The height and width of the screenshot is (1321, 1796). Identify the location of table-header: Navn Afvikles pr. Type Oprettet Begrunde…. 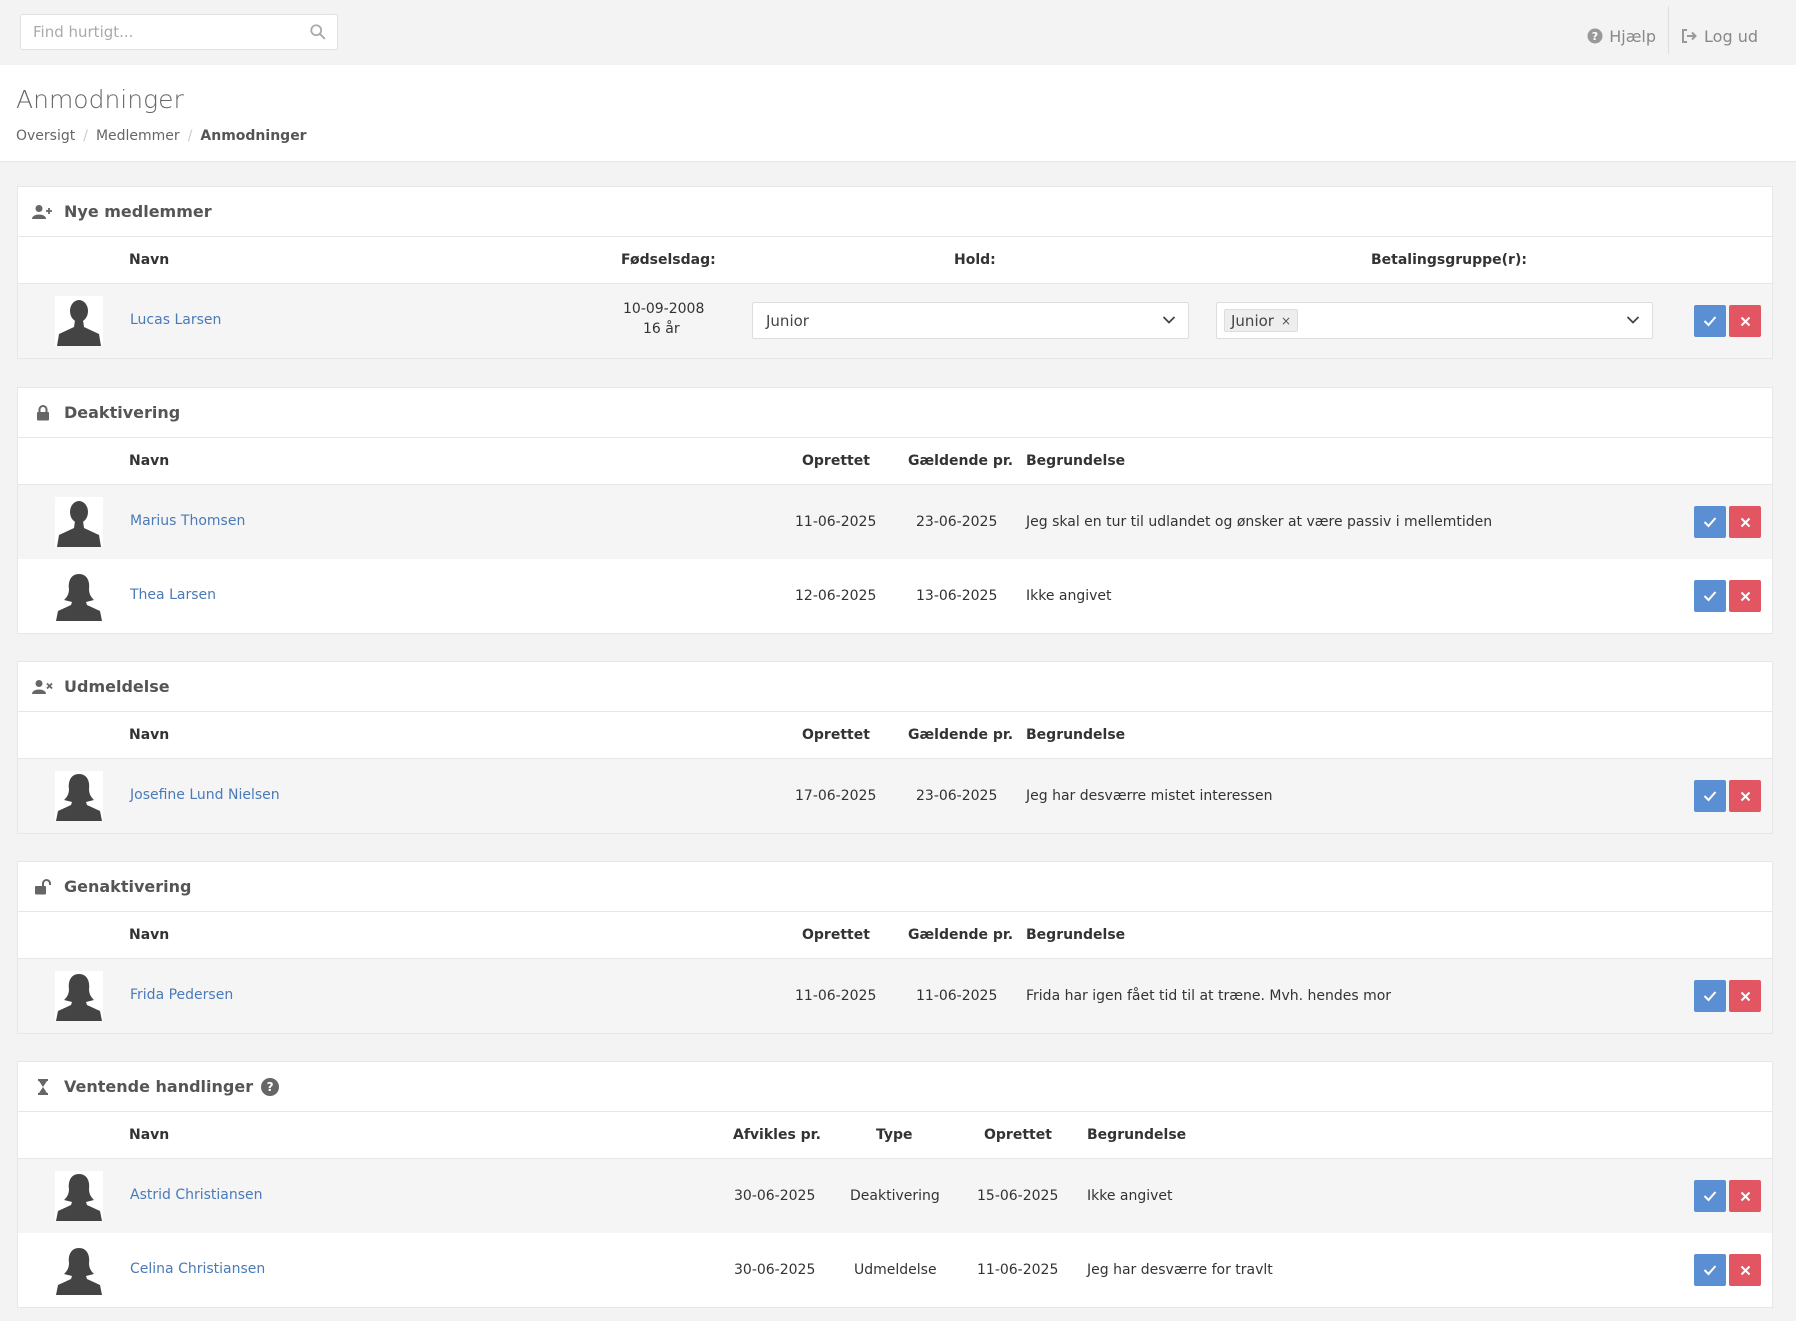
(895, 1135).